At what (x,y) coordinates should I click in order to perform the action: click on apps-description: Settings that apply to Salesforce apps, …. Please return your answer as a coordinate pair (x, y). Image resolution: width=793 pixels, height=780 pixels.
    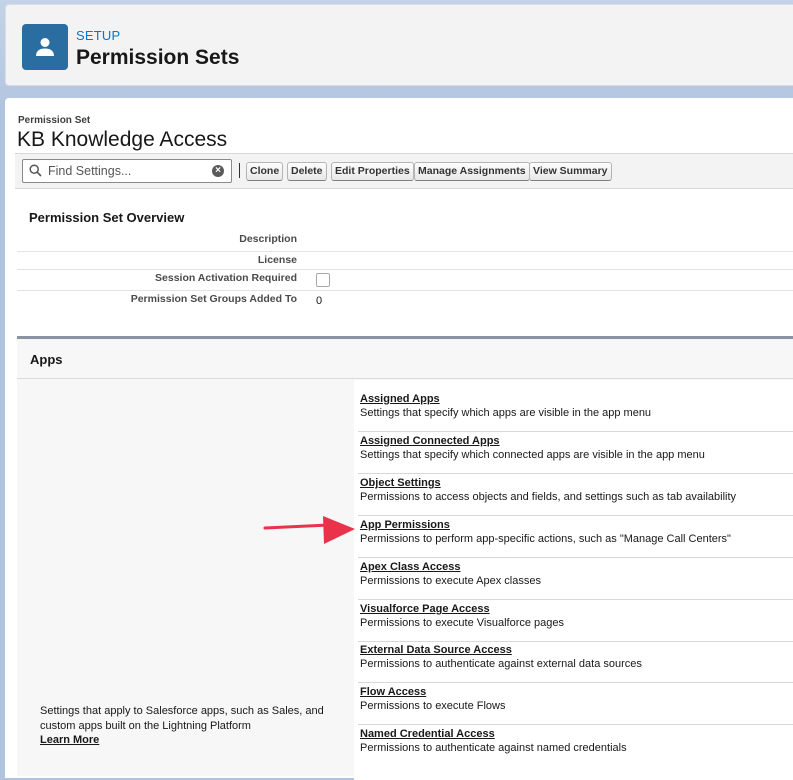
    Looking at the image, I should click on (182, 718).